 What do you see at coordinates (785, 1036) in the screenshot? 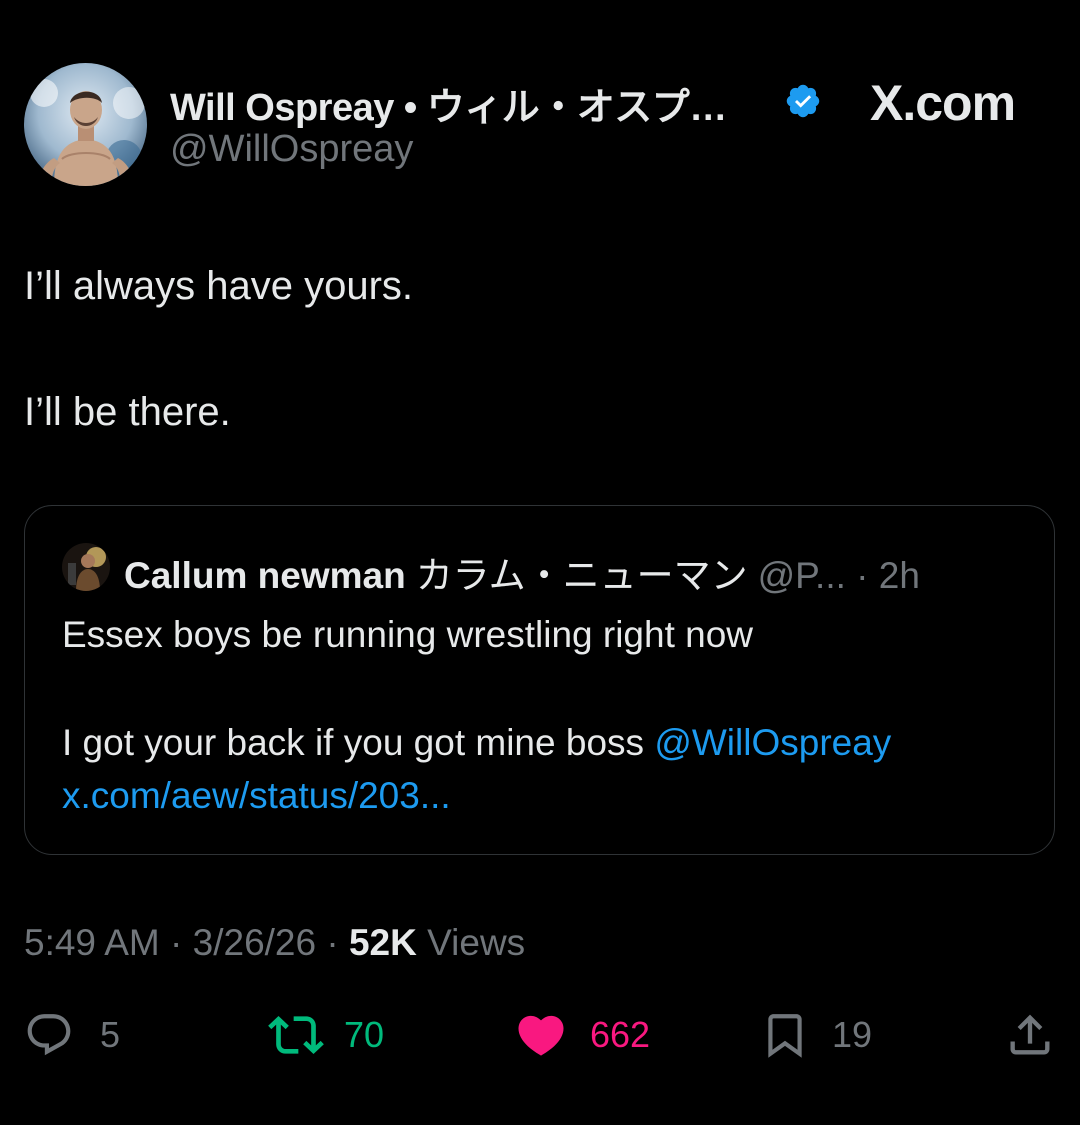
I see `bookmark-icon` at bounding box center [785, 1036].